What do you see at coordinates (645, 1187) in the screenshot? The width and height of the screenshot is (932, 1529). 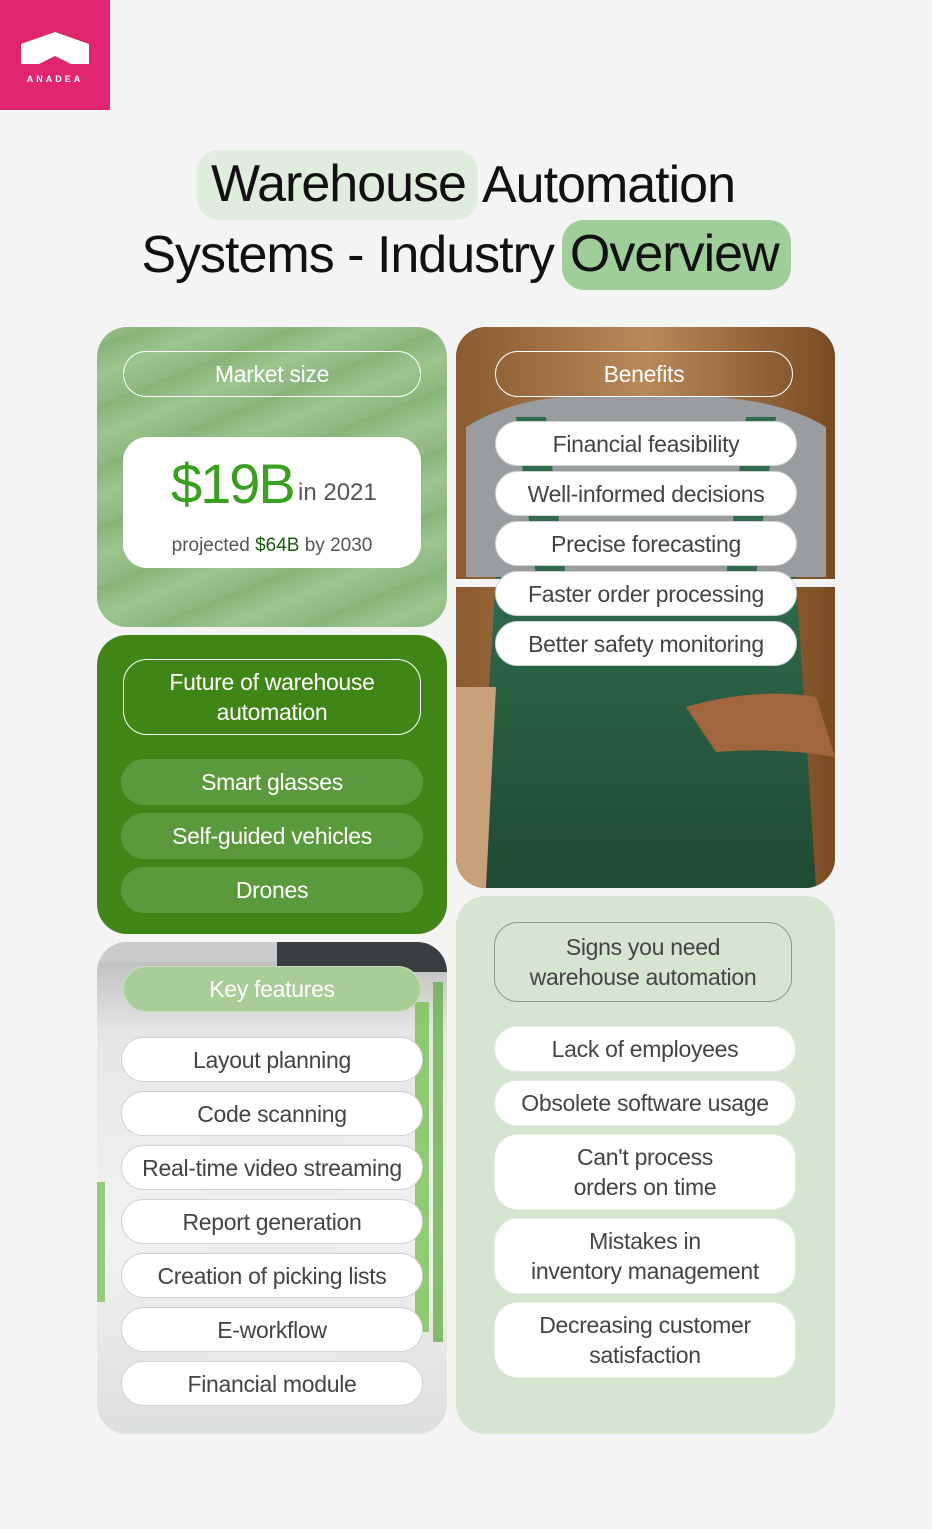 I see `sign-item-line: orders on time` at bounding box center [645, 1187].